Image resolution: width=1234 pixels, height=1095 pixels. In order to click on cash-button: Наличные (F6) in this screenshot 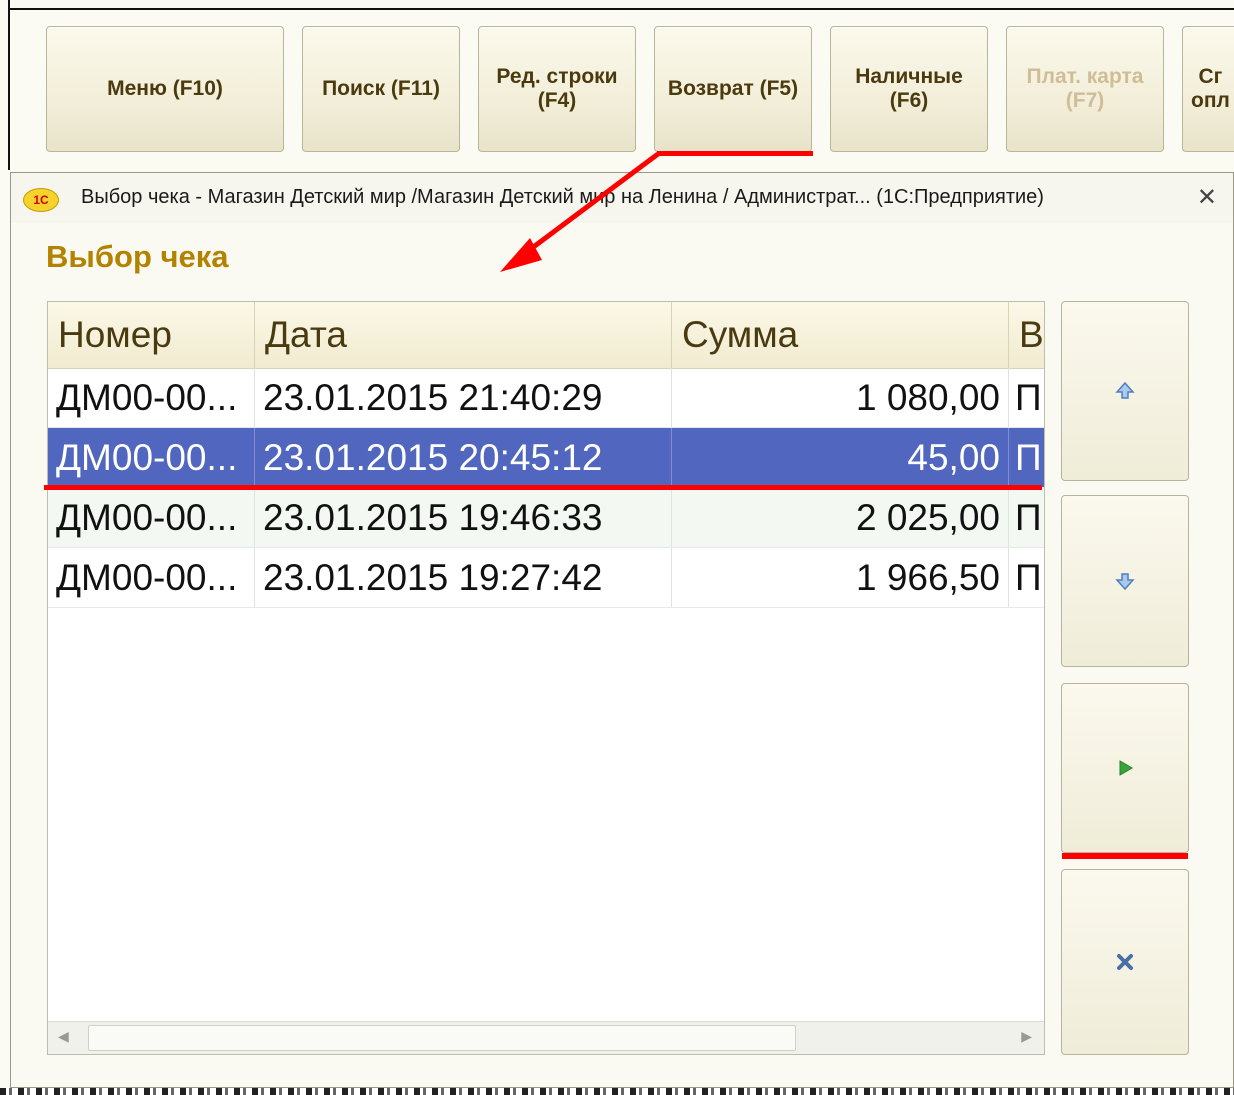, I will do `click(909, 89)`.